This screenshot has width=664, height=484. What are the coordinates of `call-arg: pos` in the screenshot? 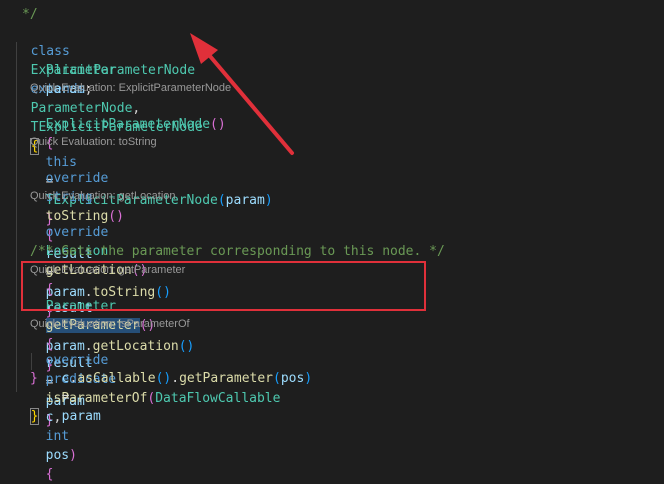 It's located at (292, 378).